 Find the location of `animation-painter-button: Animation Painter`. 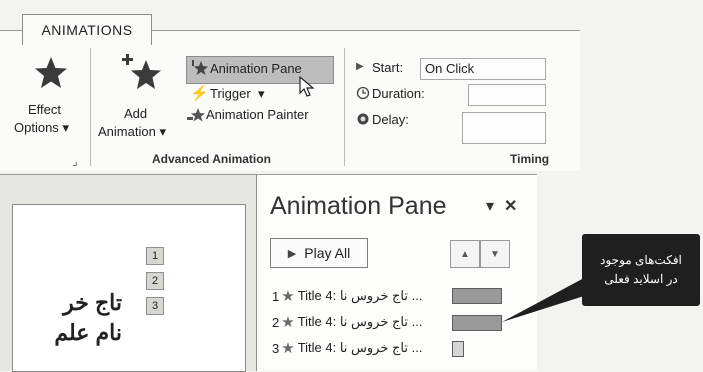

animation-painter-button: Animation Painter is located at coordinates (261, 115).